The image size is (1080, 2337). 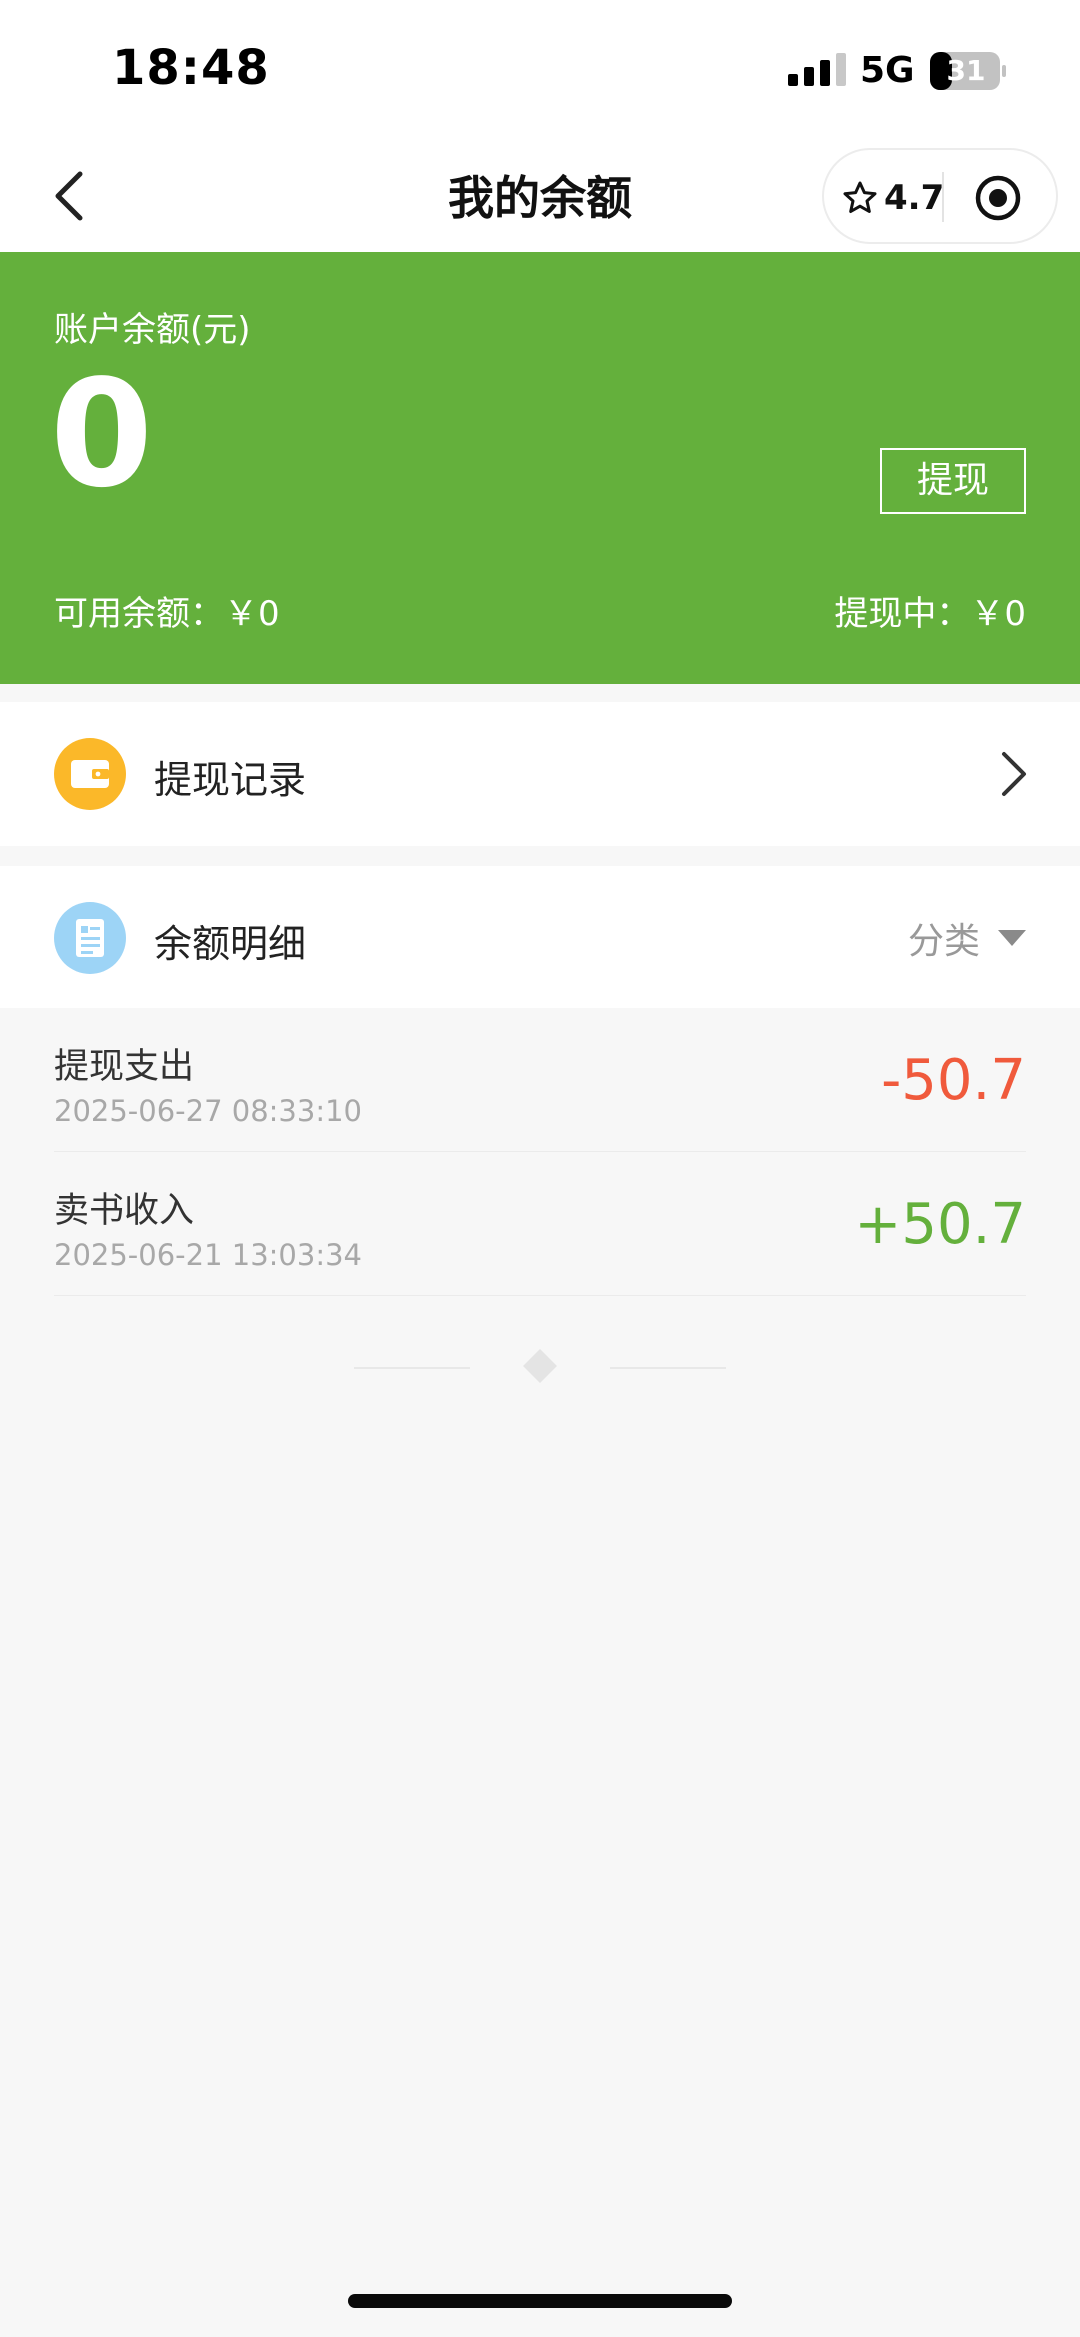 I want to click on divider-line-right, so click(x=668, y=1368).